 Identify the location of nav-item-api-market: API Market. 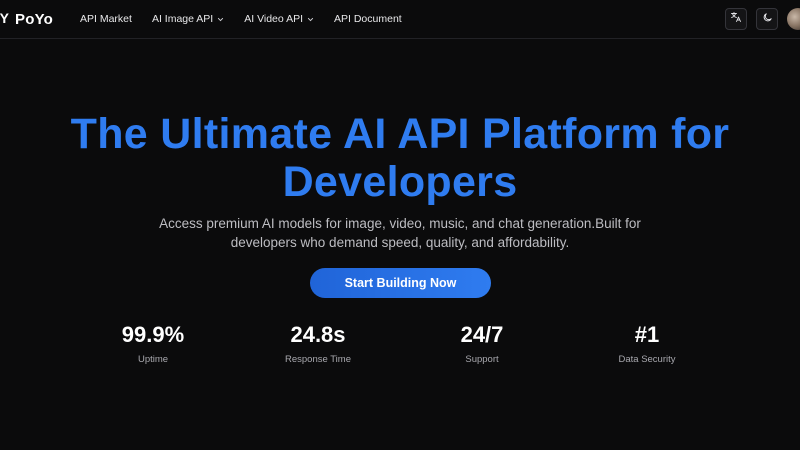
(106, 19).